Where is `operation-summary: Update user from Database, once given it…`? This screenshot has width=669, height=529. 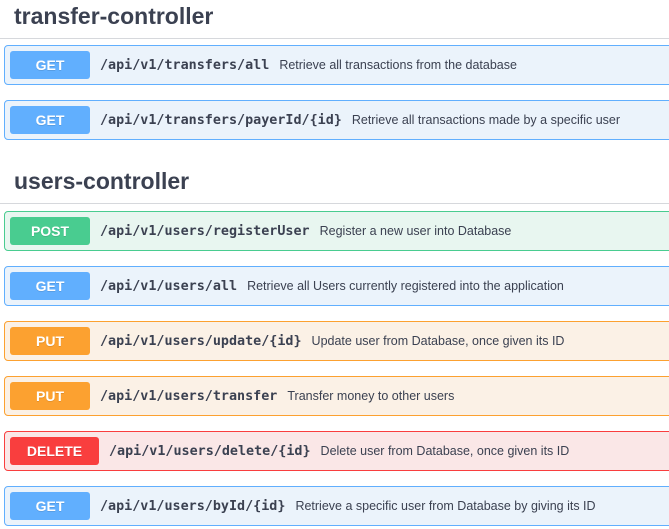
operation-summary: Update user from Database, once given it… is located at coordinates (438, 341).